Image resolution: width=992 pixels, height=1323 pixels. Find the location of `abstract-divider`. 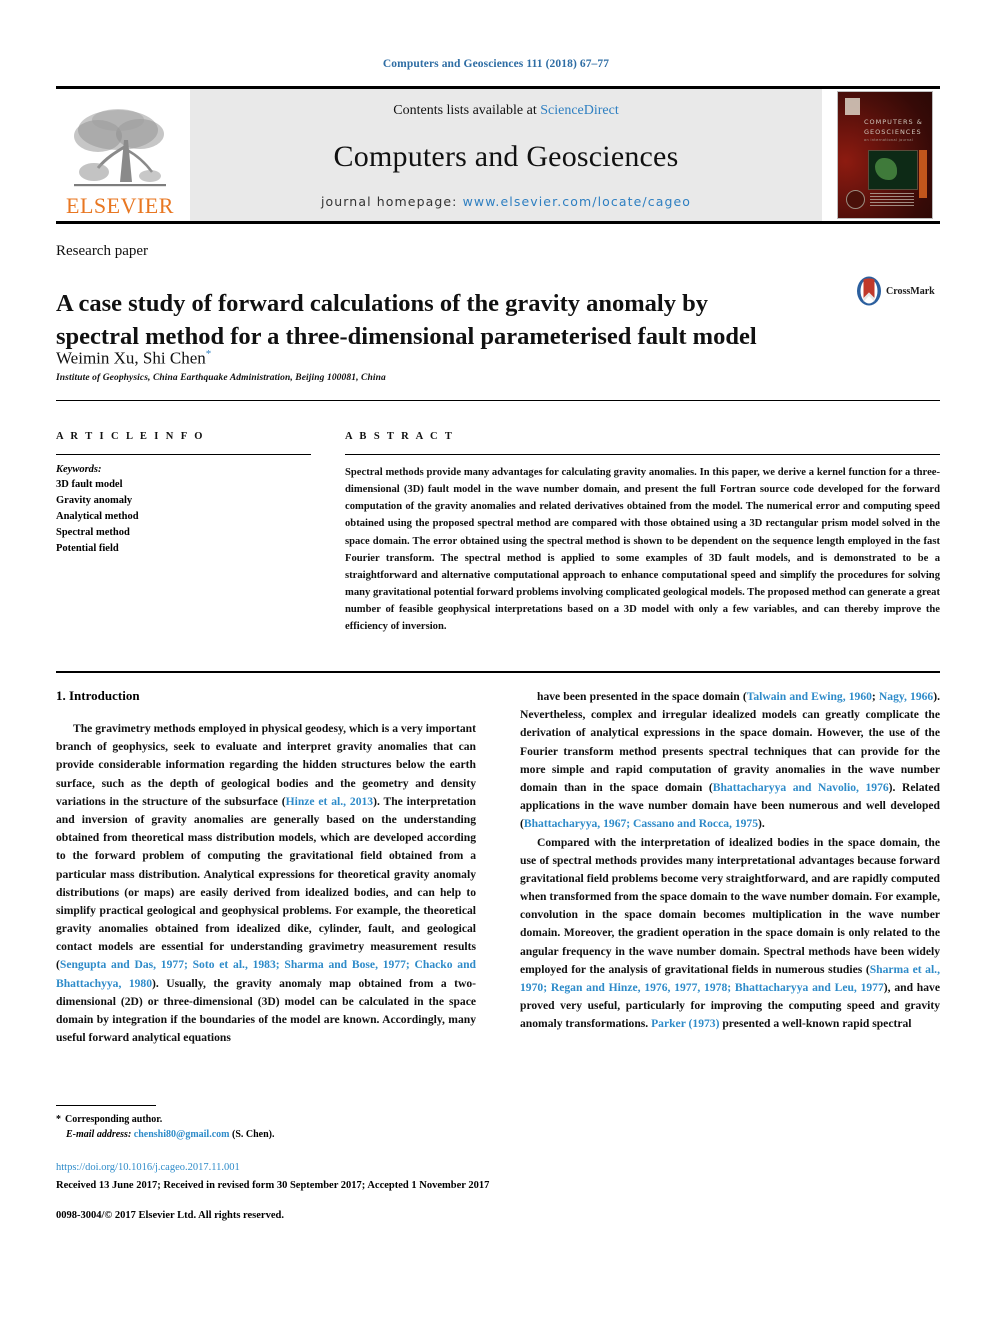

abstract-divider is located at coordinates (642, 454).